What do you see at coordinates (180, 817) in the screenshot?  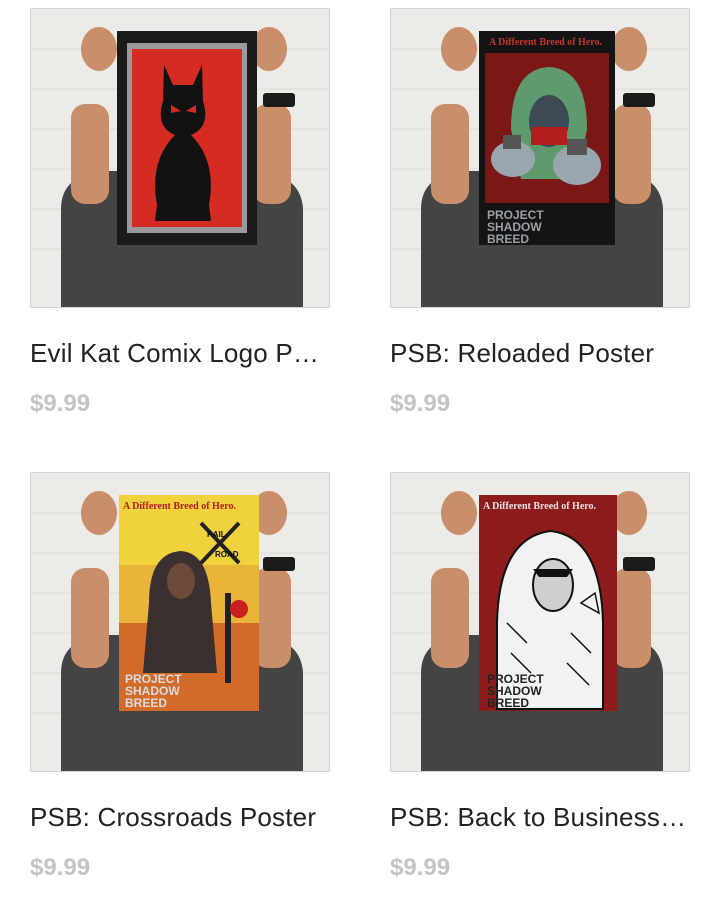 I see `product-title: PSB: Crossroads Poster` at bounding box center [180, 817].